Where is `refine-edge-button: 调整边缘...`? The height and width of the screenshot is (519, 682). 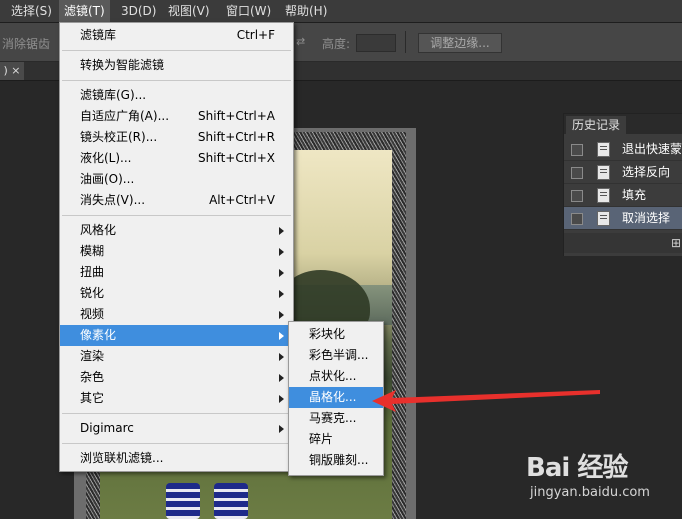 refine-edge-button: 调整边缘... is located at coordinates (460, 43).